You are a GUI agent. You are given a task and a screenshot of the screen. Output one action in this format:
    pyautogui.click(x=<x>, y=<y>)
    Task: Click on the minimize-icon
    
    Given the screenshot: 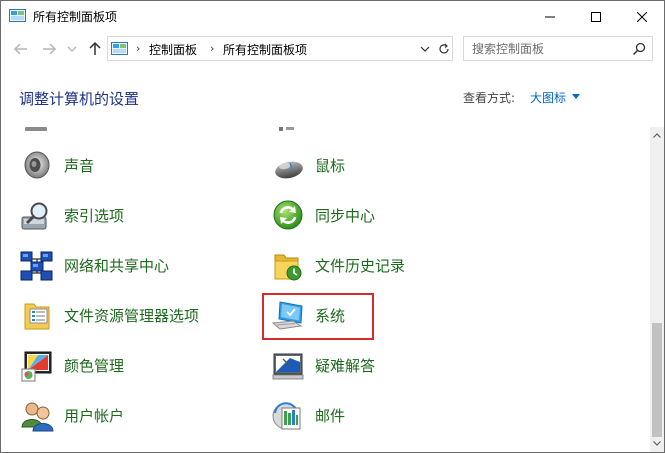 What is the action you would take?
    pyautogui.click(x=550, y=16)
    